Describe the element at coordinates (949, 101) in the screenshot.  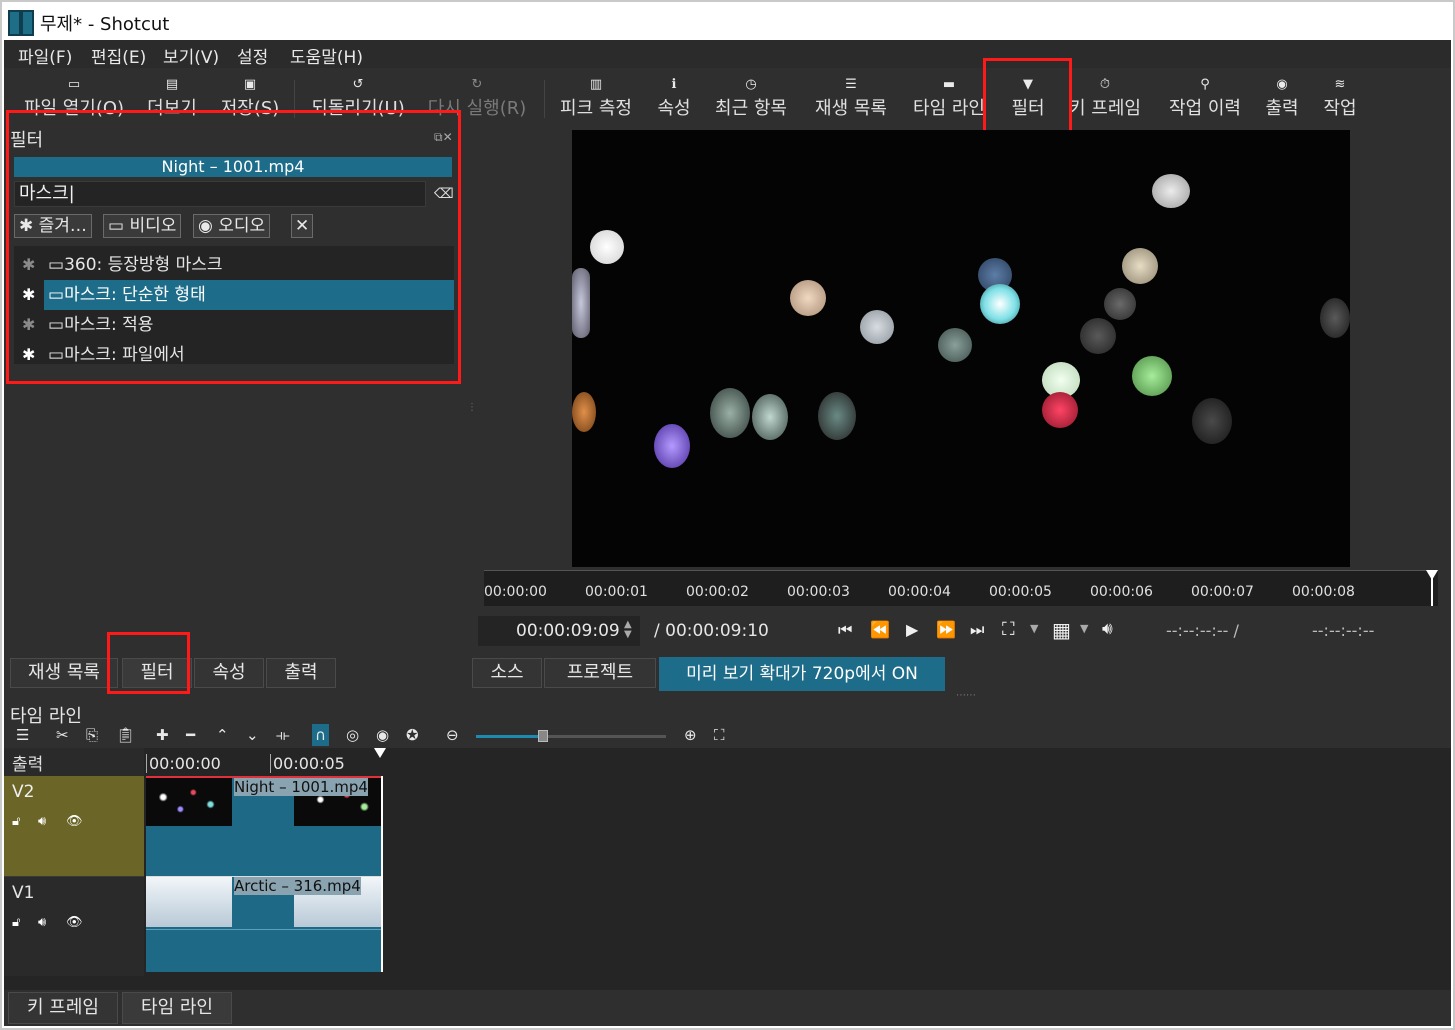
I see `timeline-button: ▬ 타임 라인` at that location.